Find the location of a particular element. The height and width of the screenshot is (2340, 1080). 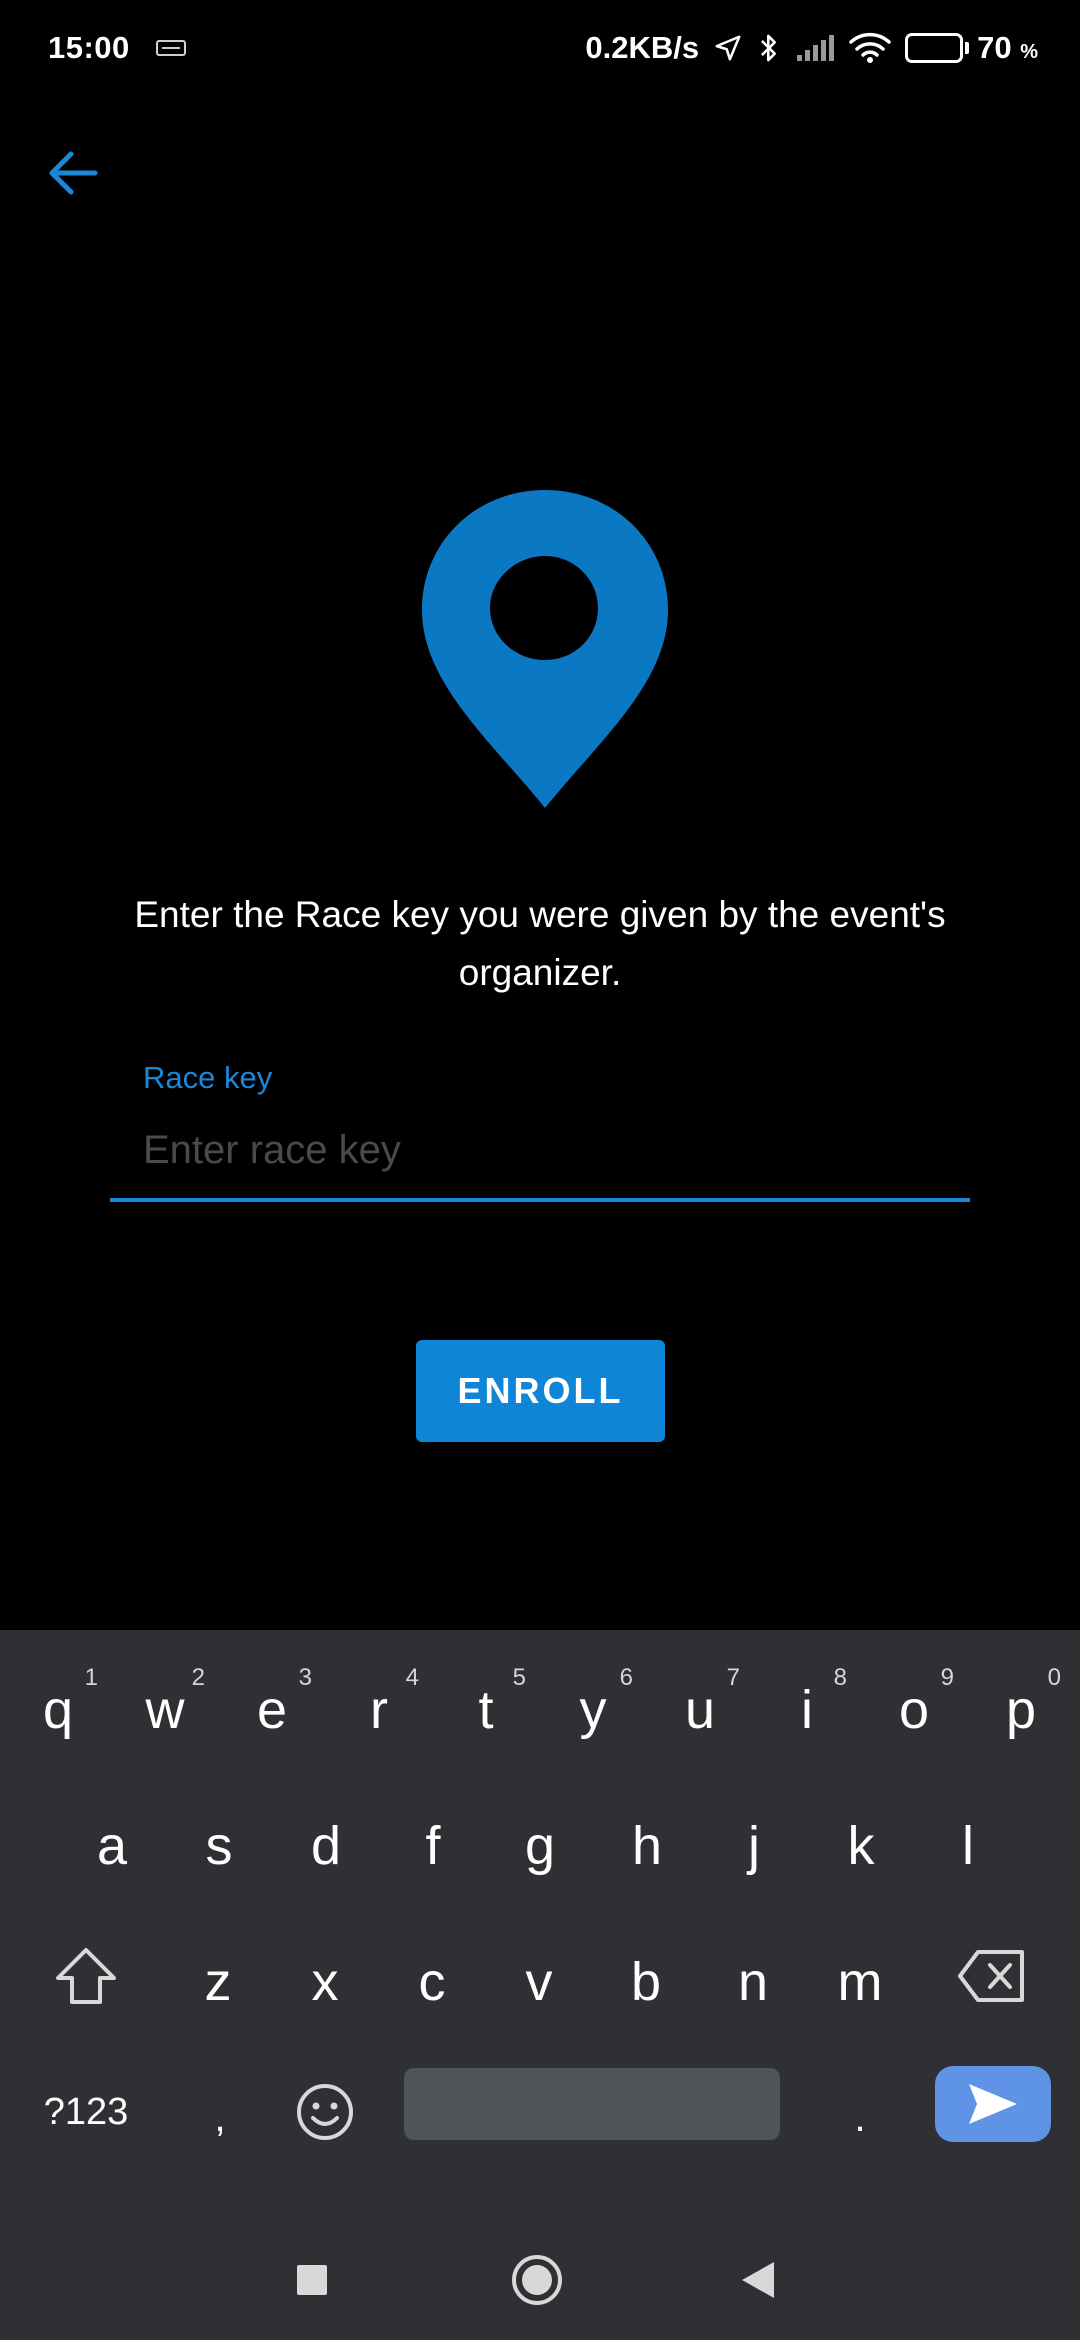

status-time: 15:00 is located at coordinates (89, 47).